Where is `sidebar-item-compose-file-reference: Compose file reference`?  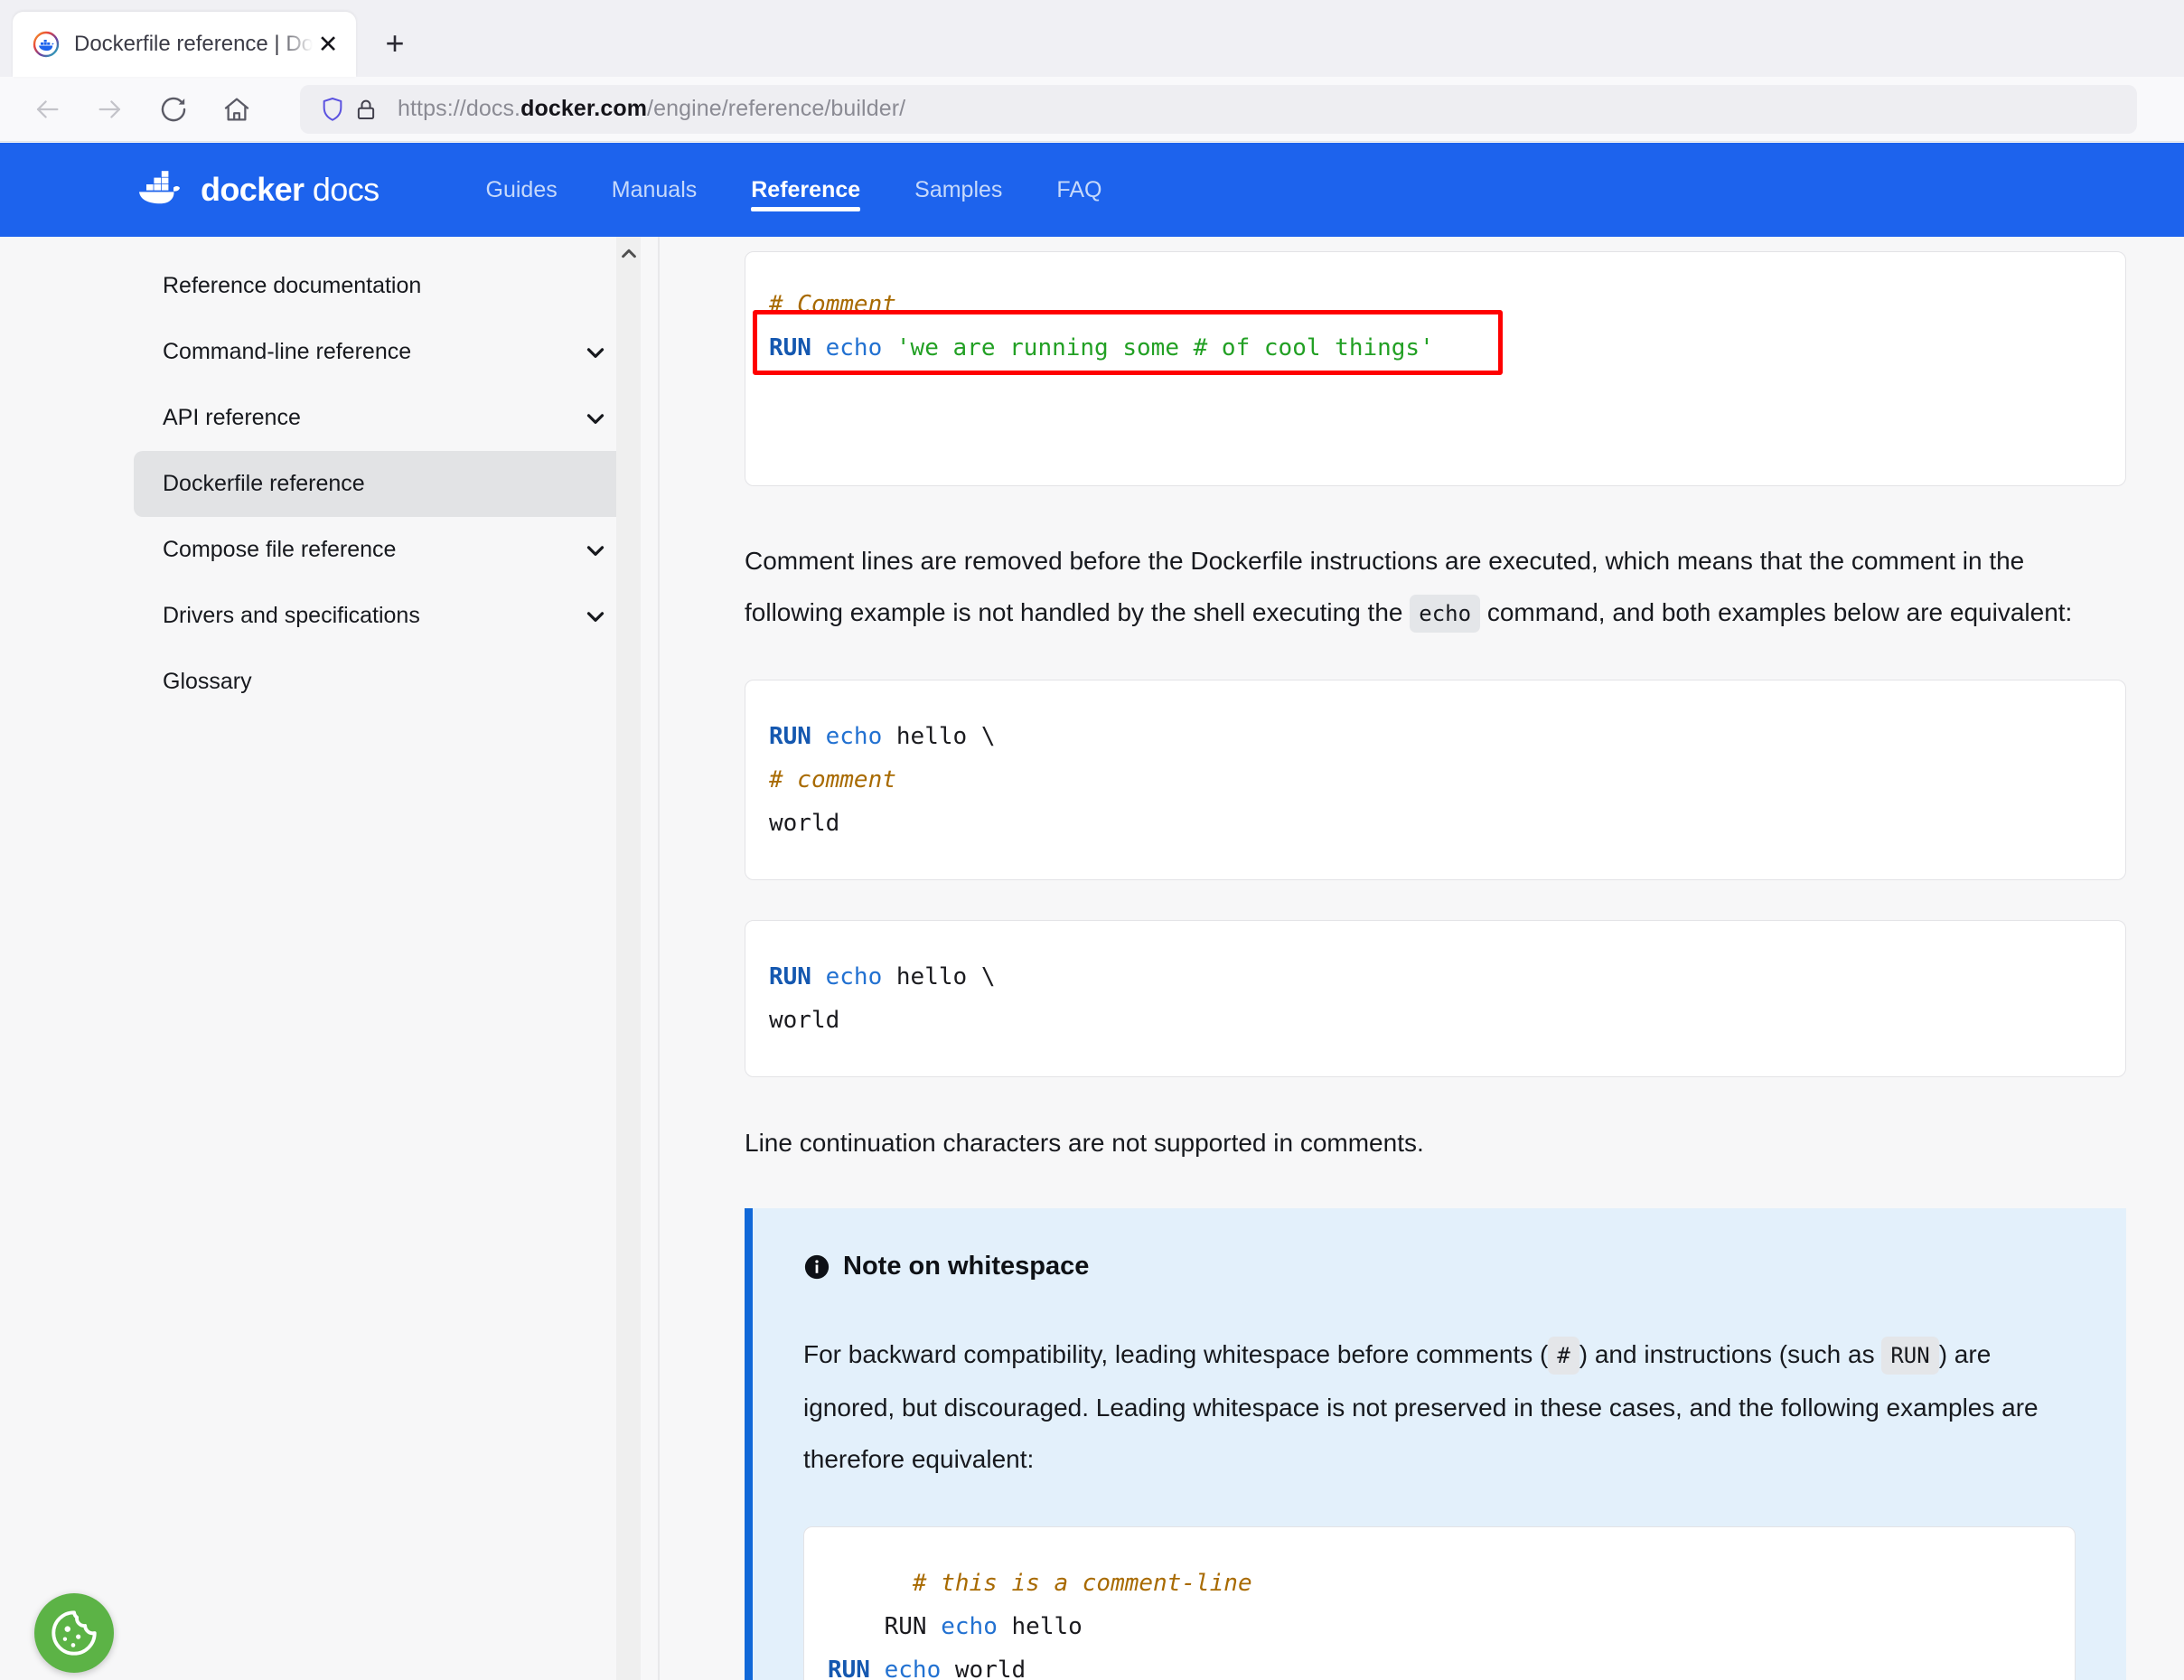 sidebar-item-compose-file-reference: Compose file reference is located at coordinates (384, 550).